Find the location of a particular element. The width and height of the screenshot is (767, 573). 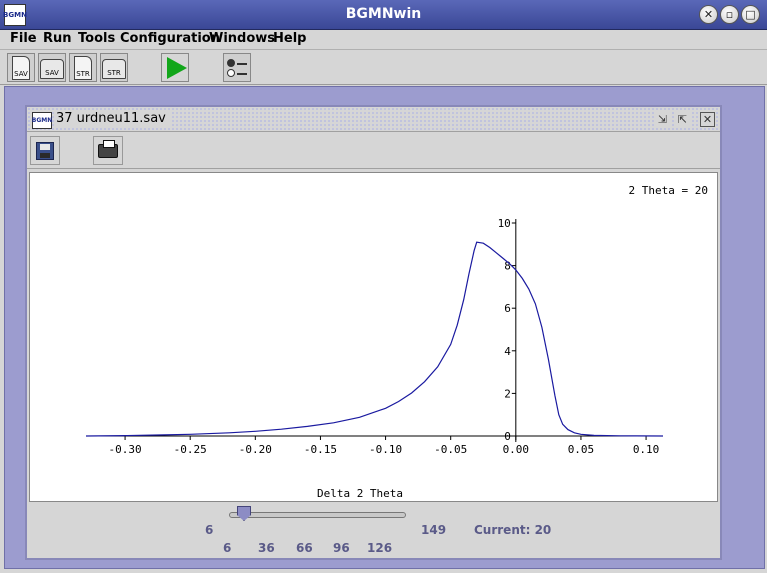

save-sav-button: SAV is located at coordinates (21, 67).